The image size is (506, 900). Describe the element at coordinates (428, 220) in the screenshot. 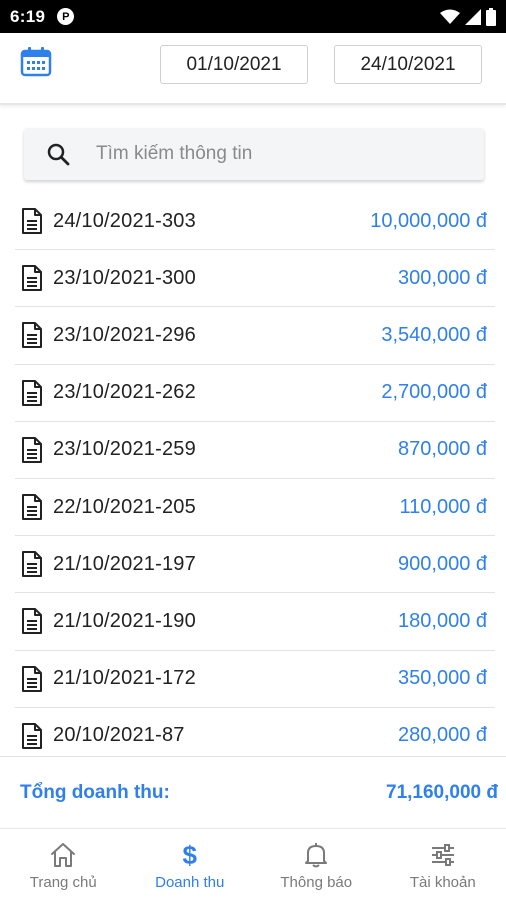

I see `item-amount: 10,000,000 đ` at that location.